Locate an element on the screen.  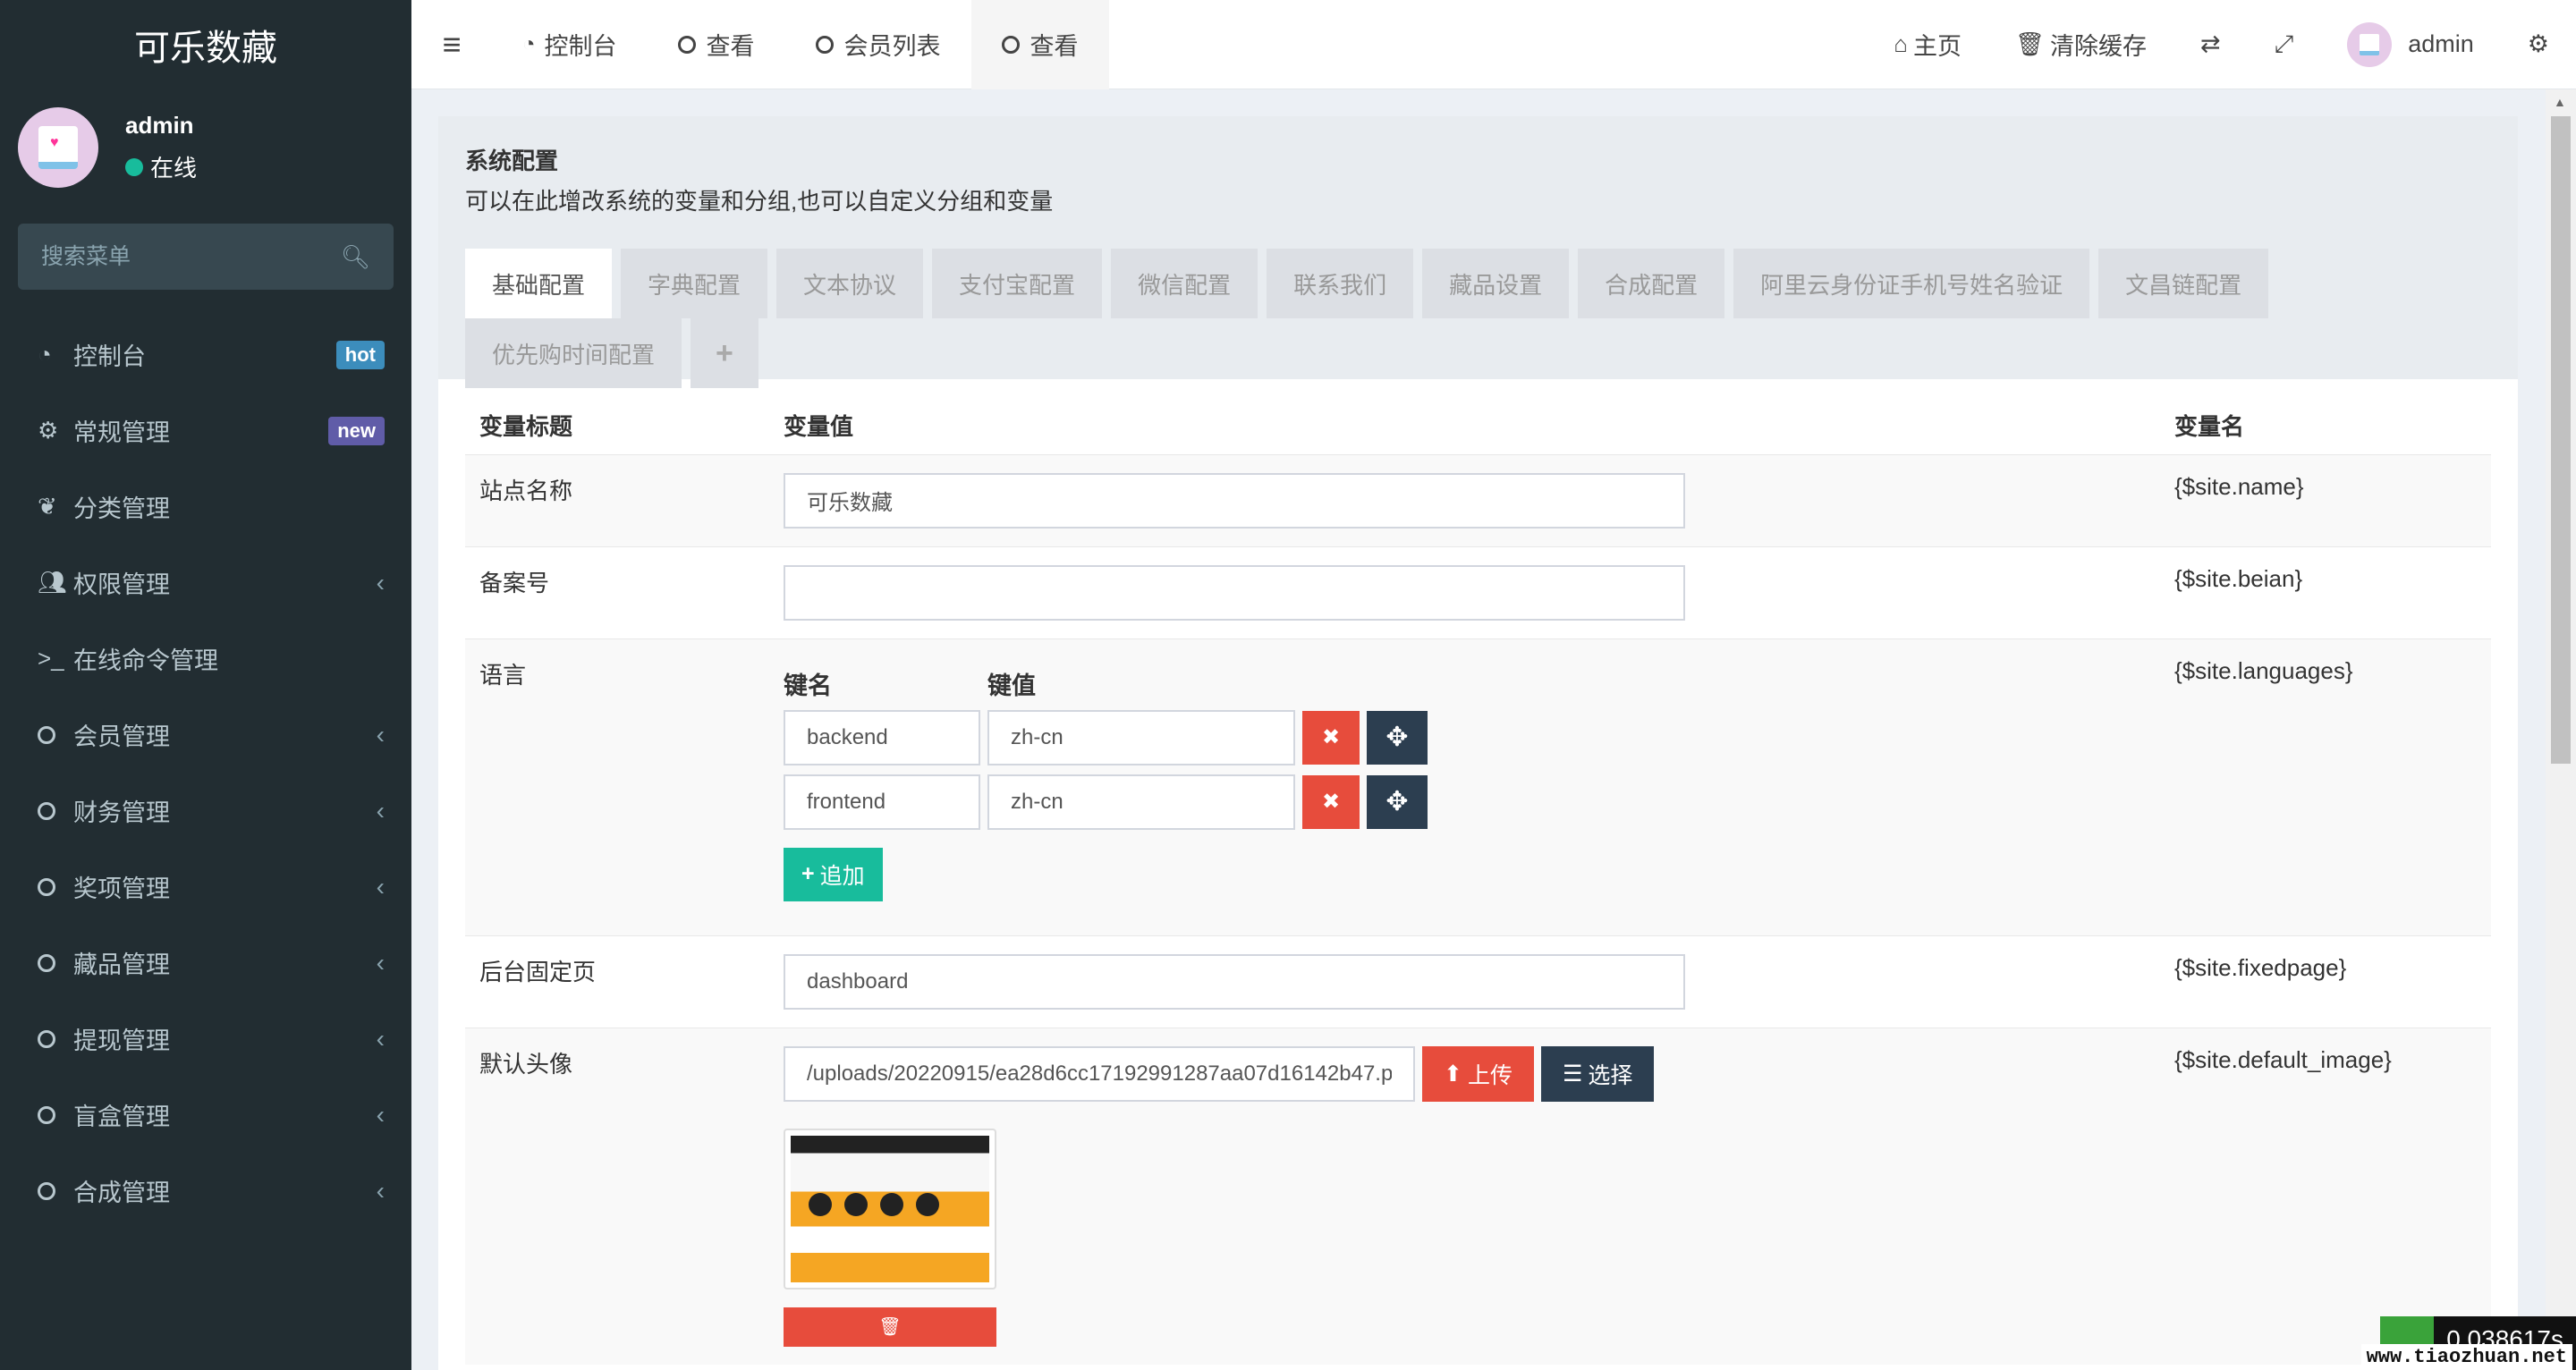
add-pair-button: + 追加 is located at coordinates (833, 874).